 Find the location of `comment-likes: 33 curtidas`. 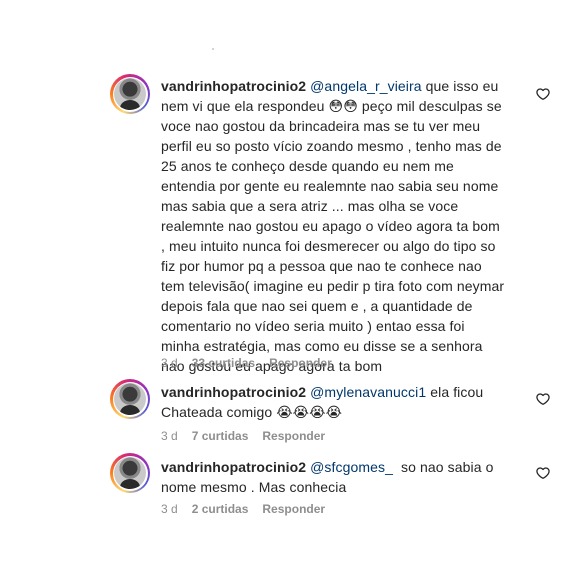

comment-likes: 33 curtidas is located at coordinates (223, 363).